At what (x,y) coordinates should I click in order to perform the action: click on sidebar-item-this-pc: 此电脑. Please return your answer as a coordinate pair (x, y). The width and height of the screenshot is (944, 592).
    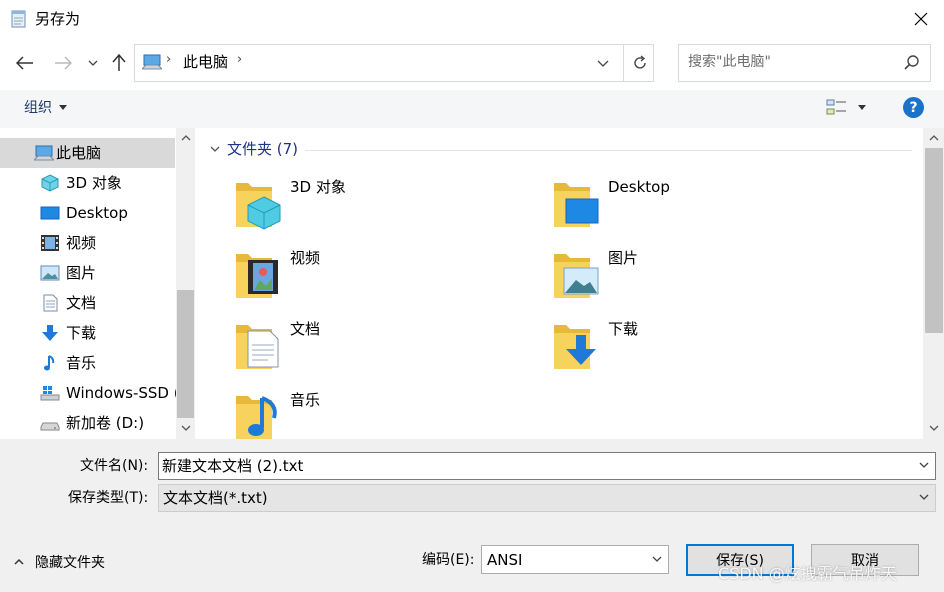
    Looking at the image, I should click on (87, 153).